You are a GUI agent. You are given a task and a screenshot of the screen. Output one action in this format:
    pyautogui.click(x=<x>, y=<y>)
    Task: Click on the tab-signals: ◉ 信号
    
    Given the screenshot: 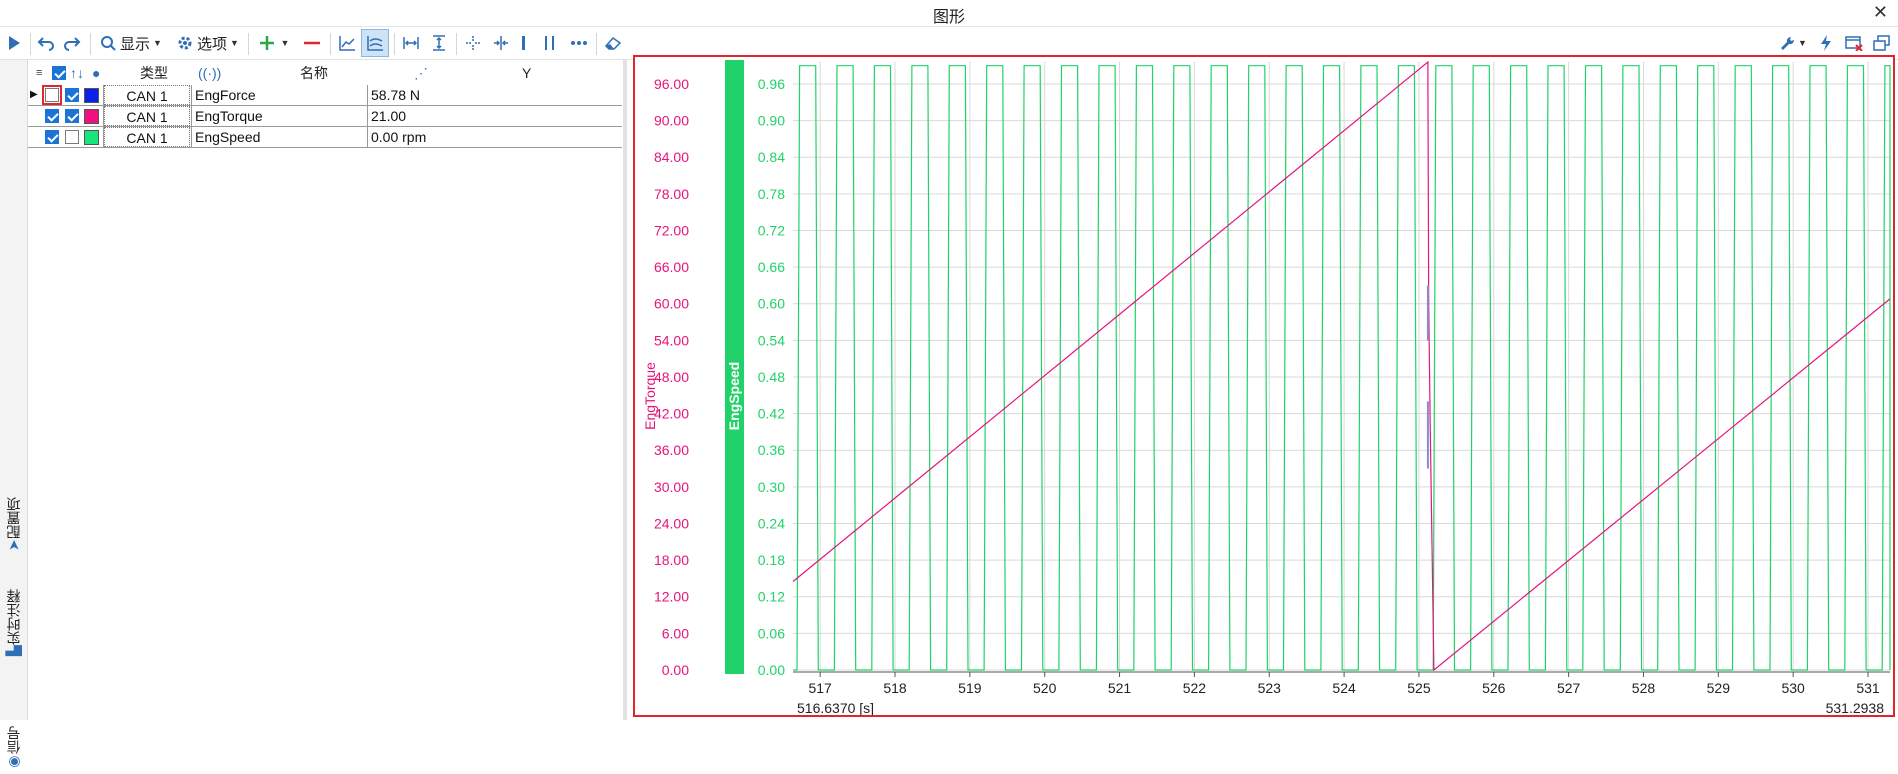 What is the action you would take?
    pyautogui.click(x=13, y=719)
    